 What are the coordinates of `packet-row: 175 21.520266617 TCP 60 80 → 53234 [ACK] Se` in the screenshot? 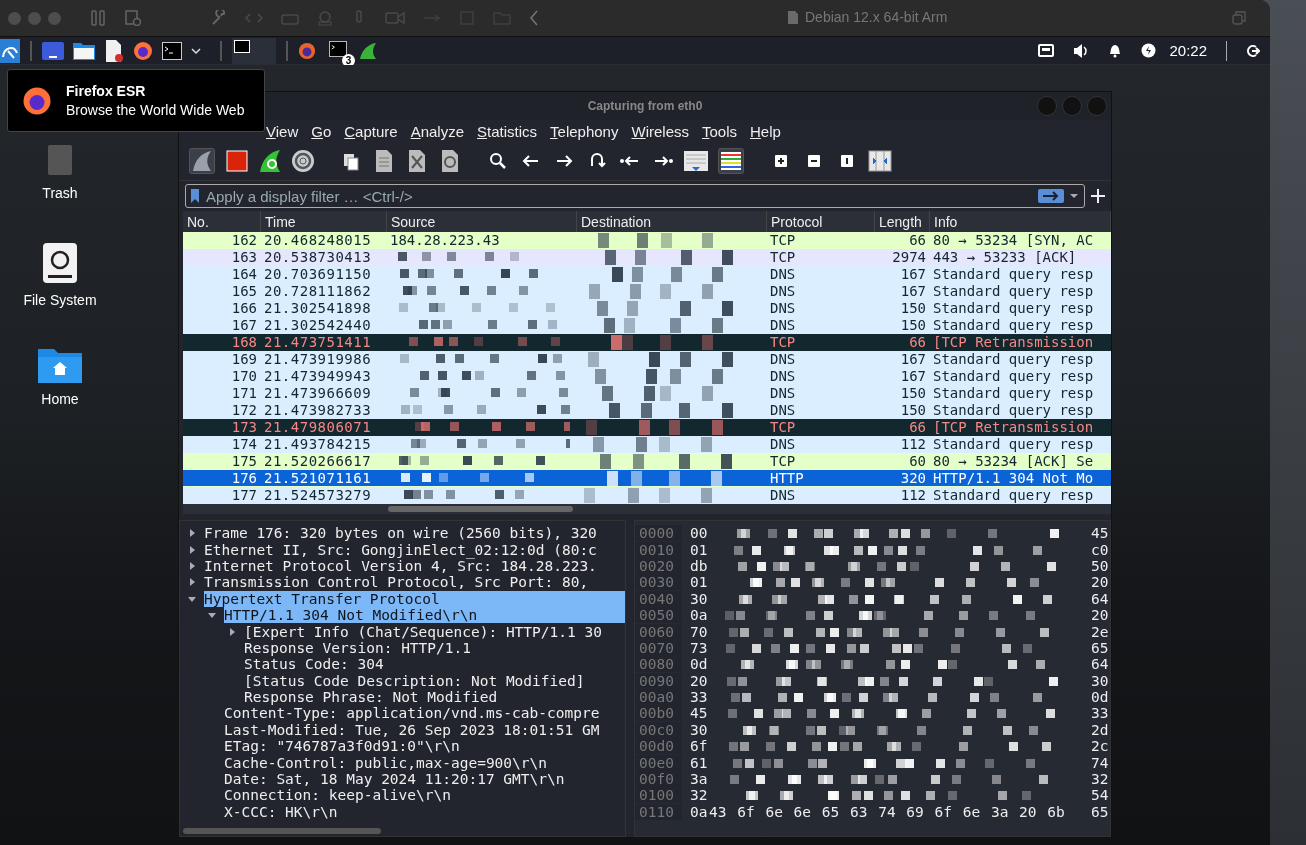 It's located at (647, 461).